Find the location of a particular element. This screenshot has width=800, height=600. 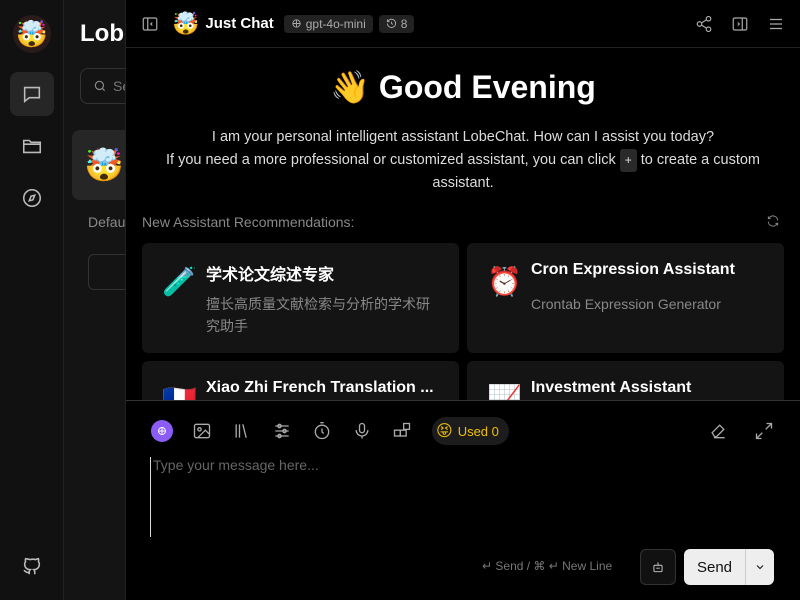

discover-nav-button is located at coordinates (32, 198).